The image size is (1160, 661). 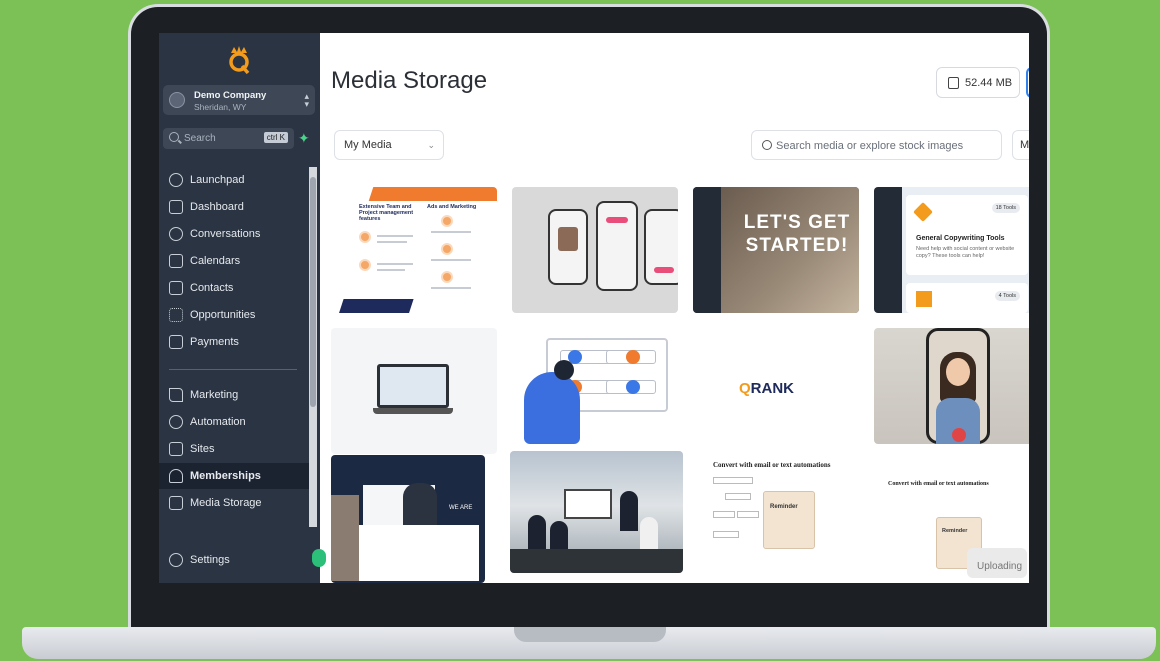 What do you see at coordinates (218, 422) in the screenshot?
I see `sidebar-item-label: Automation` at bounding box center [218, 422].